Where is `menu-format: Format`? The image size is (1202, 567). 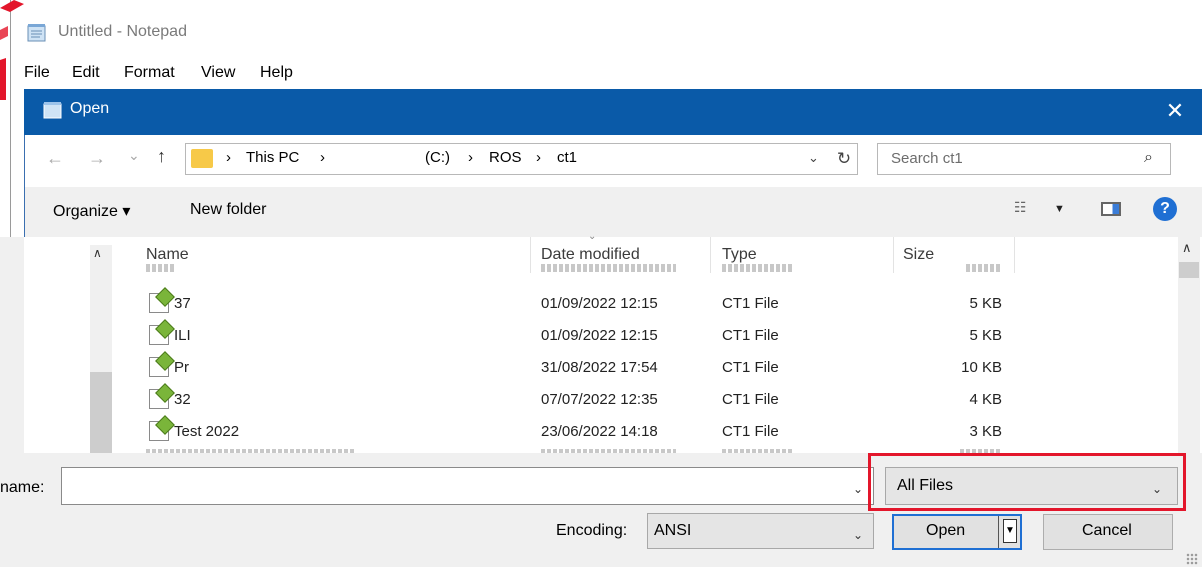
menu-format: Format is located at coordinates (149, 73).